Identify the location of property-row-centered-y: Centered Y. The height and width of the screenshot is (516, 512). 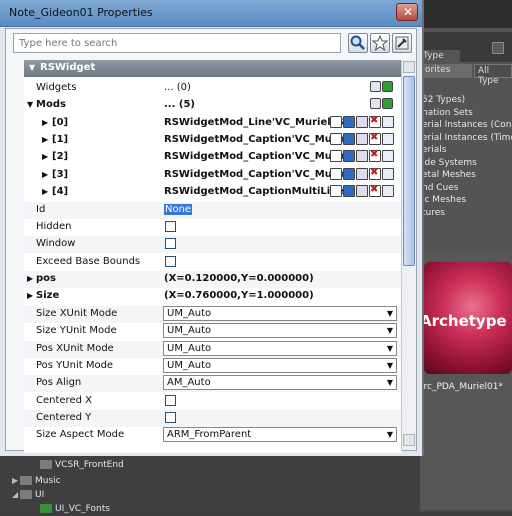
(213, 419).